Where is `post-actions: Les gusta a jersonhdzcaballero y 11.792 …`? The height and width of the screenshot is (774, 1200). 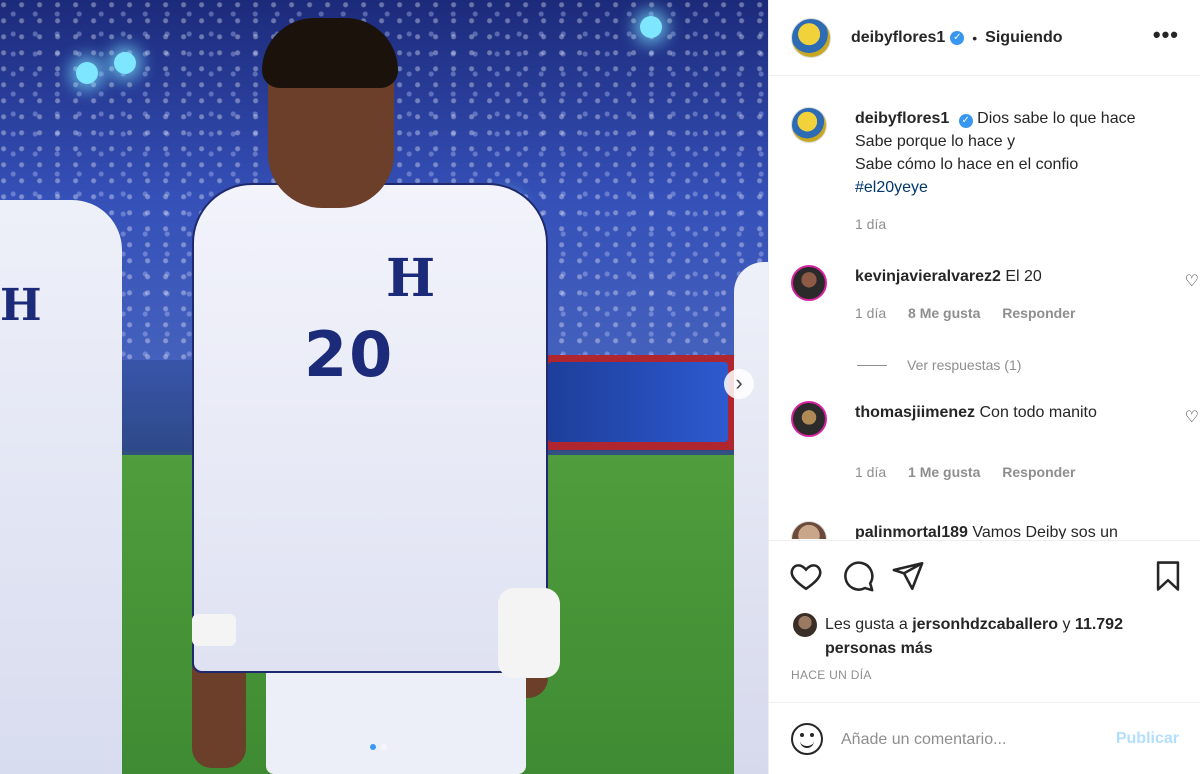
post-actions: Les gusta a jersonhdzcaballero y 11.792 … is located at coordinates (984, 620).